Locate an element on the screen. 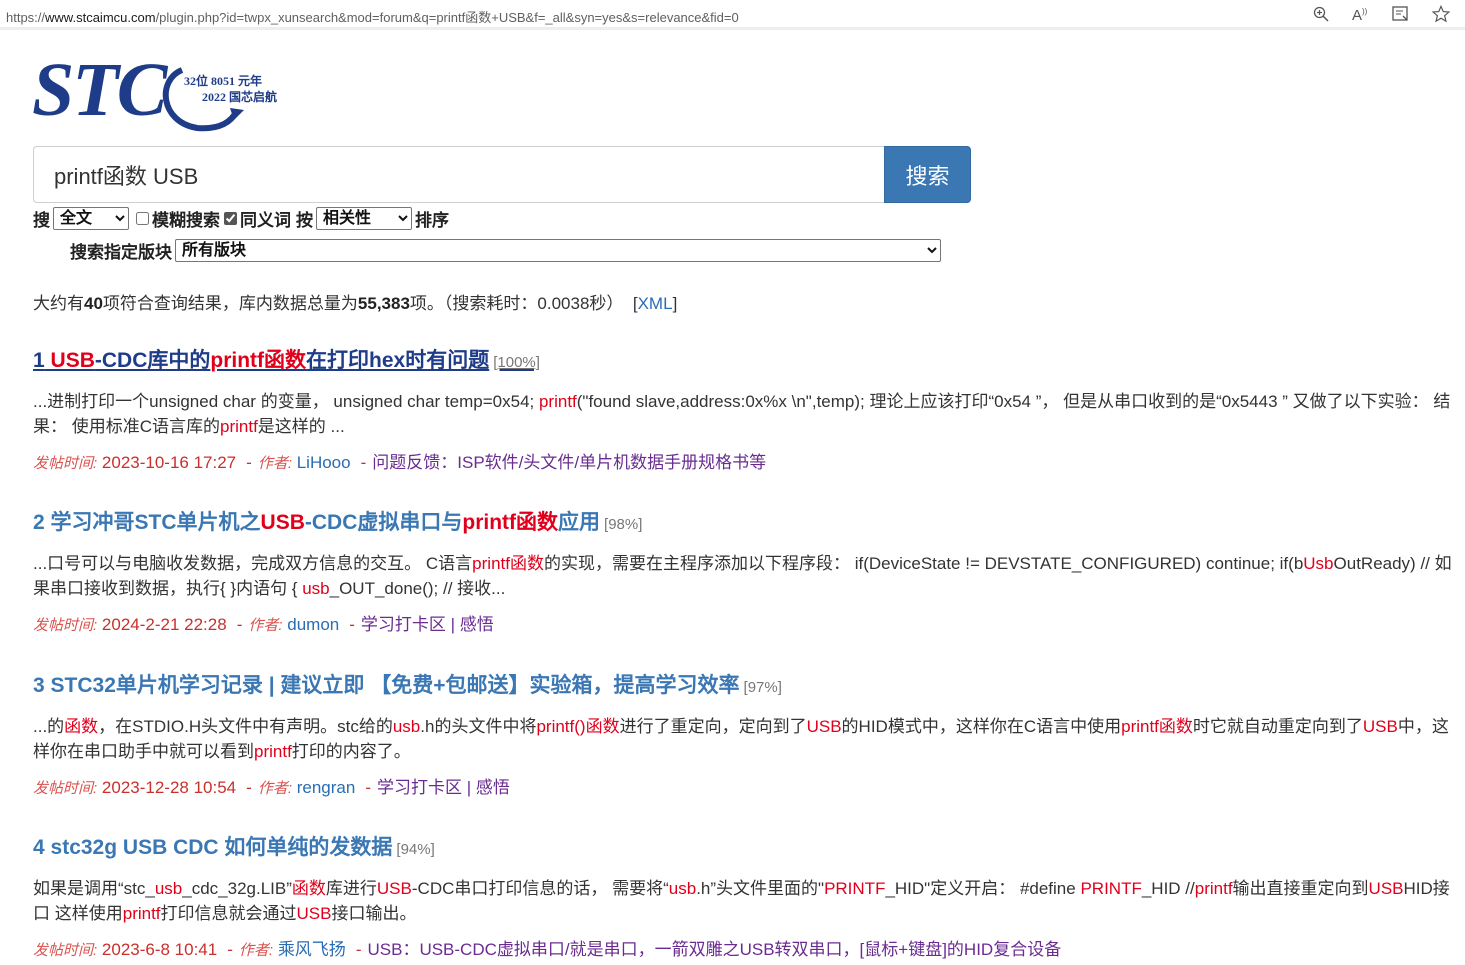 The height and width of the screenshot is (965, 1465). sort-suffix: 排序 is located at coordinates (432, 220).